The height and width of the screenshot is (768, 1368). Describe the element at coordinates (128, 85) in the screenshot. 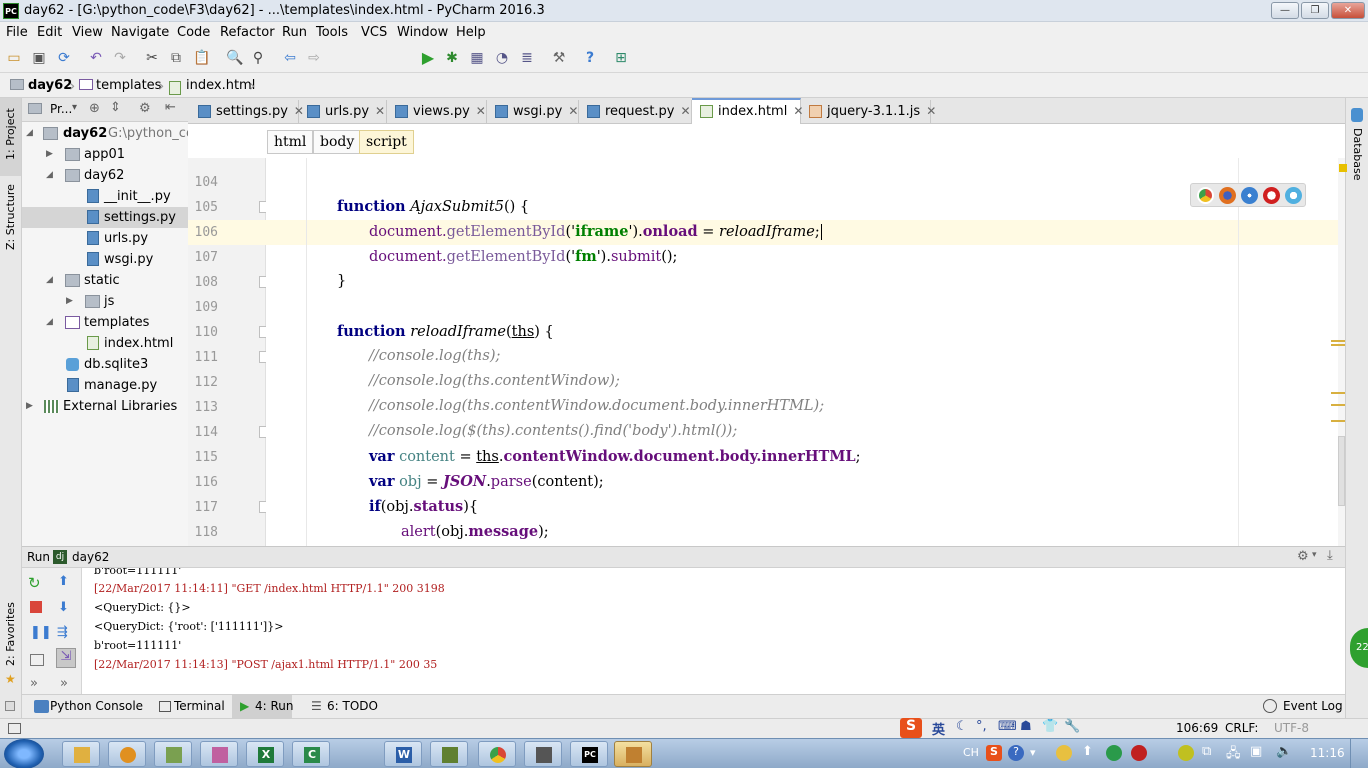

I see `breadcrumb-templates: templates` at that location.